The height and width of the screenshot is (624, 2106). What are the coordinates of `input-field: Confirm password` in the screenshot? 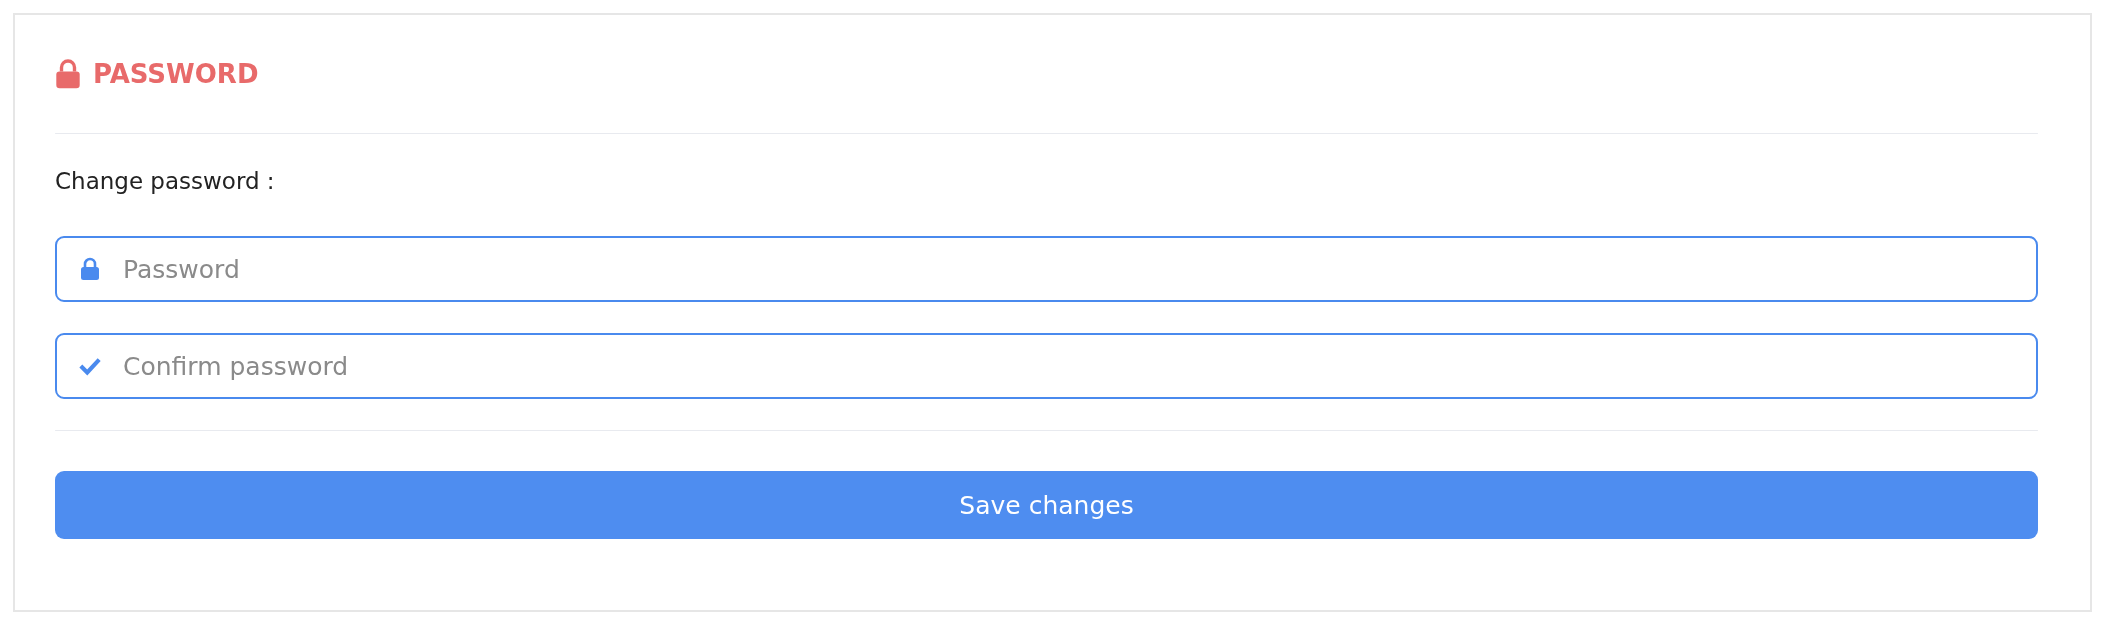 It's located at (1046, 366).